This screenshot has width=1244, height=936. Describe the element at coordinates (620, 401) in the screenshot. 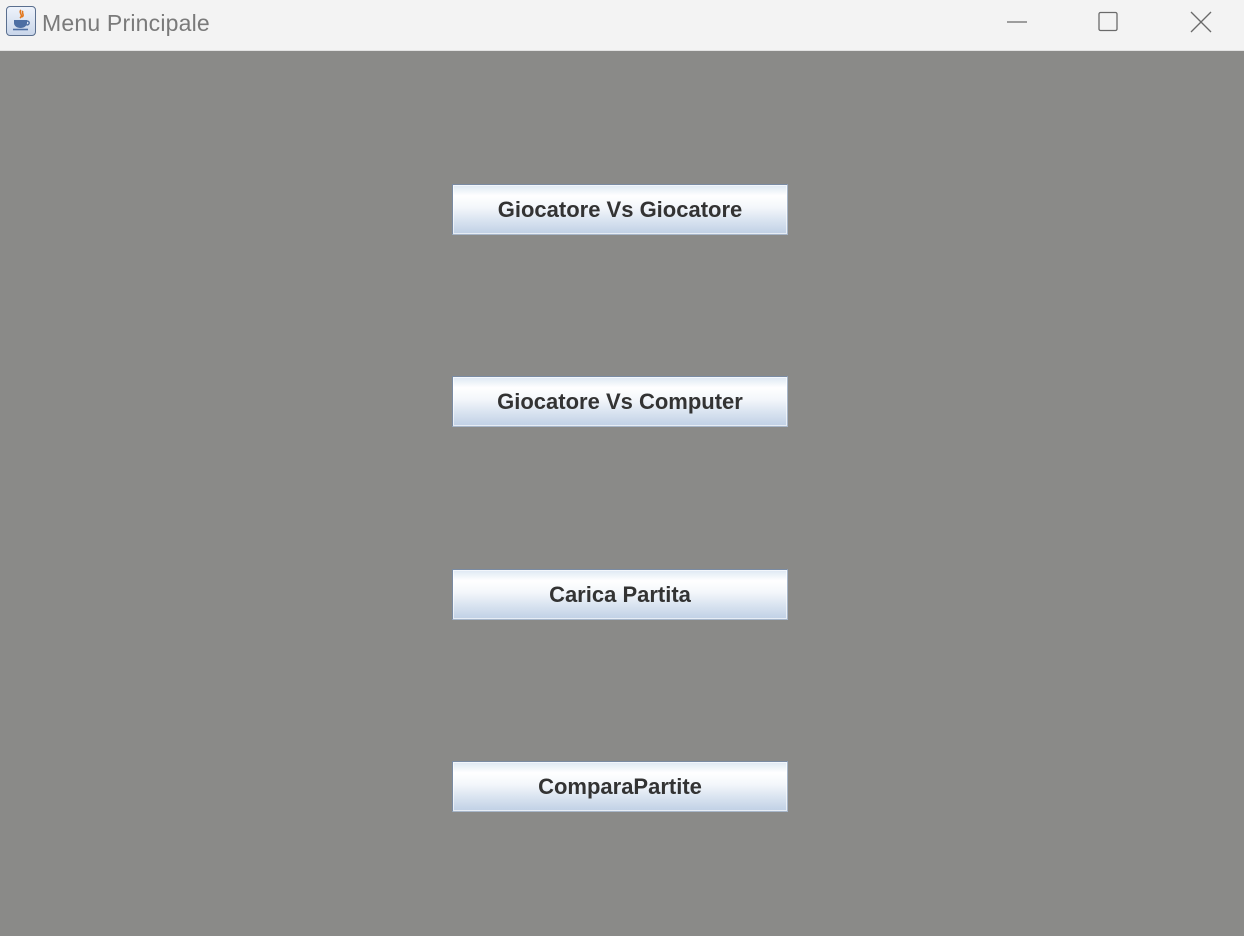

I see `player-vs-computer-button: Giocatore Vs Computer` at that location.